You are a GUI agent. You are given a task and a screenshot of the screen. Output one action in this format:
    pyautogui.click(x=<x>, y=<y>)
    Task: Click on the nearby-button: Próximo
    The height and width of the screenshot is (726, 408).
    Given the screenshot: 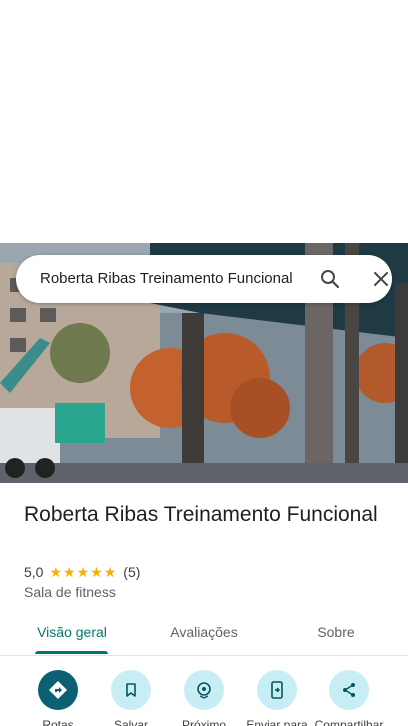 What is the action you would take?
    pyautogui.click(x=204, y=698)
    